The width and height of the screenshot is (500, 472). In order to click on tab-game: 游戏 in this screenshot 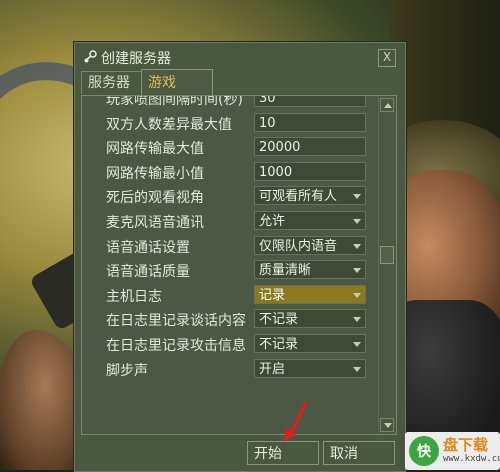, I will do `click(177, 82)`.